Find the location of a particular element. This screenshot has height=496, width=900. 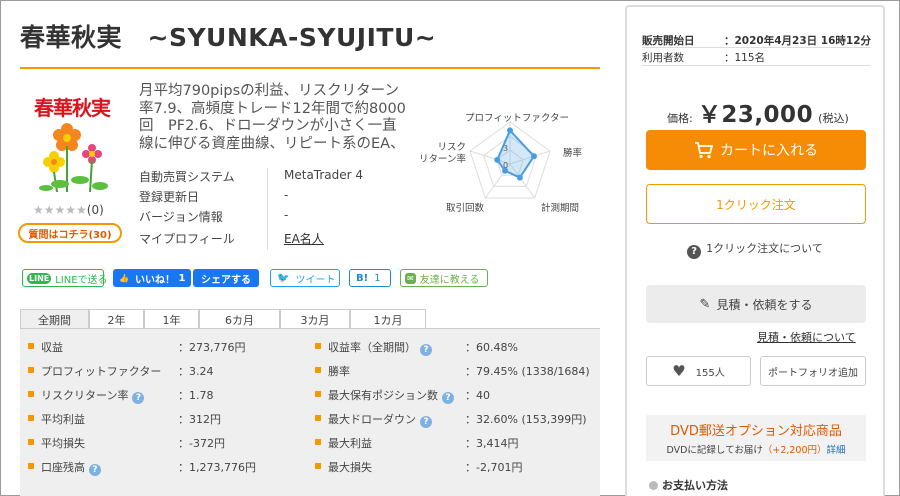

hatena-count: 1 is located at coordinates (377, 278).